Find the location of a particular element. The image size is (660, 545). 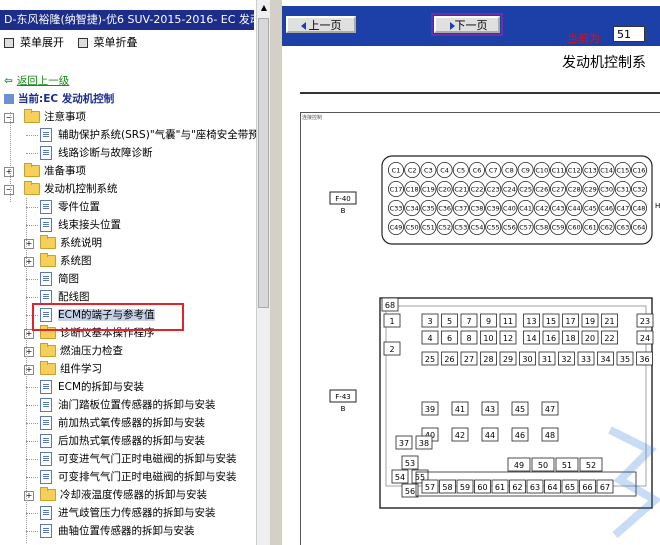

tree-item: 冷却液温度传感器的拆卸与安装 is located at coordinates (123, 495).